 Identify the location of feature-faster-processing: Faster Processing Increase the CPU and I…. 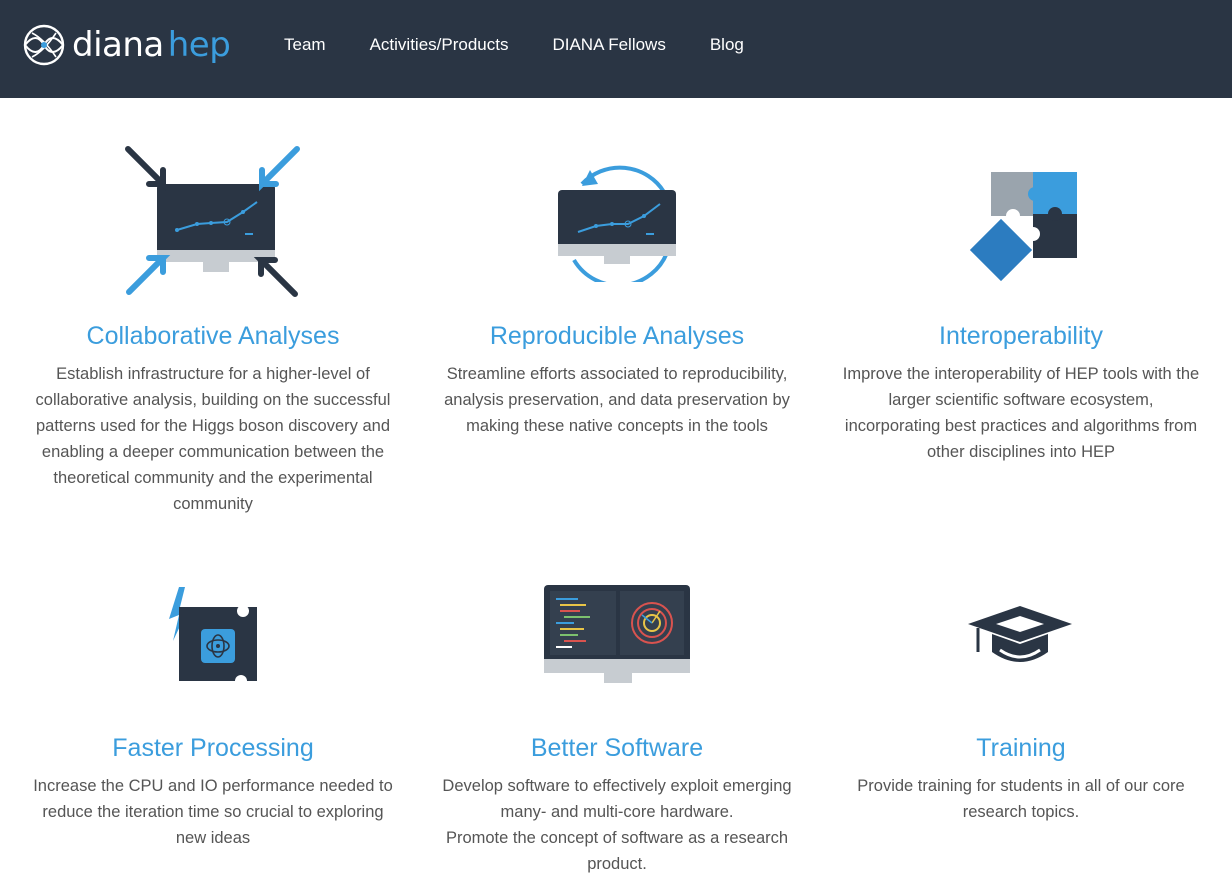
(213, 702).